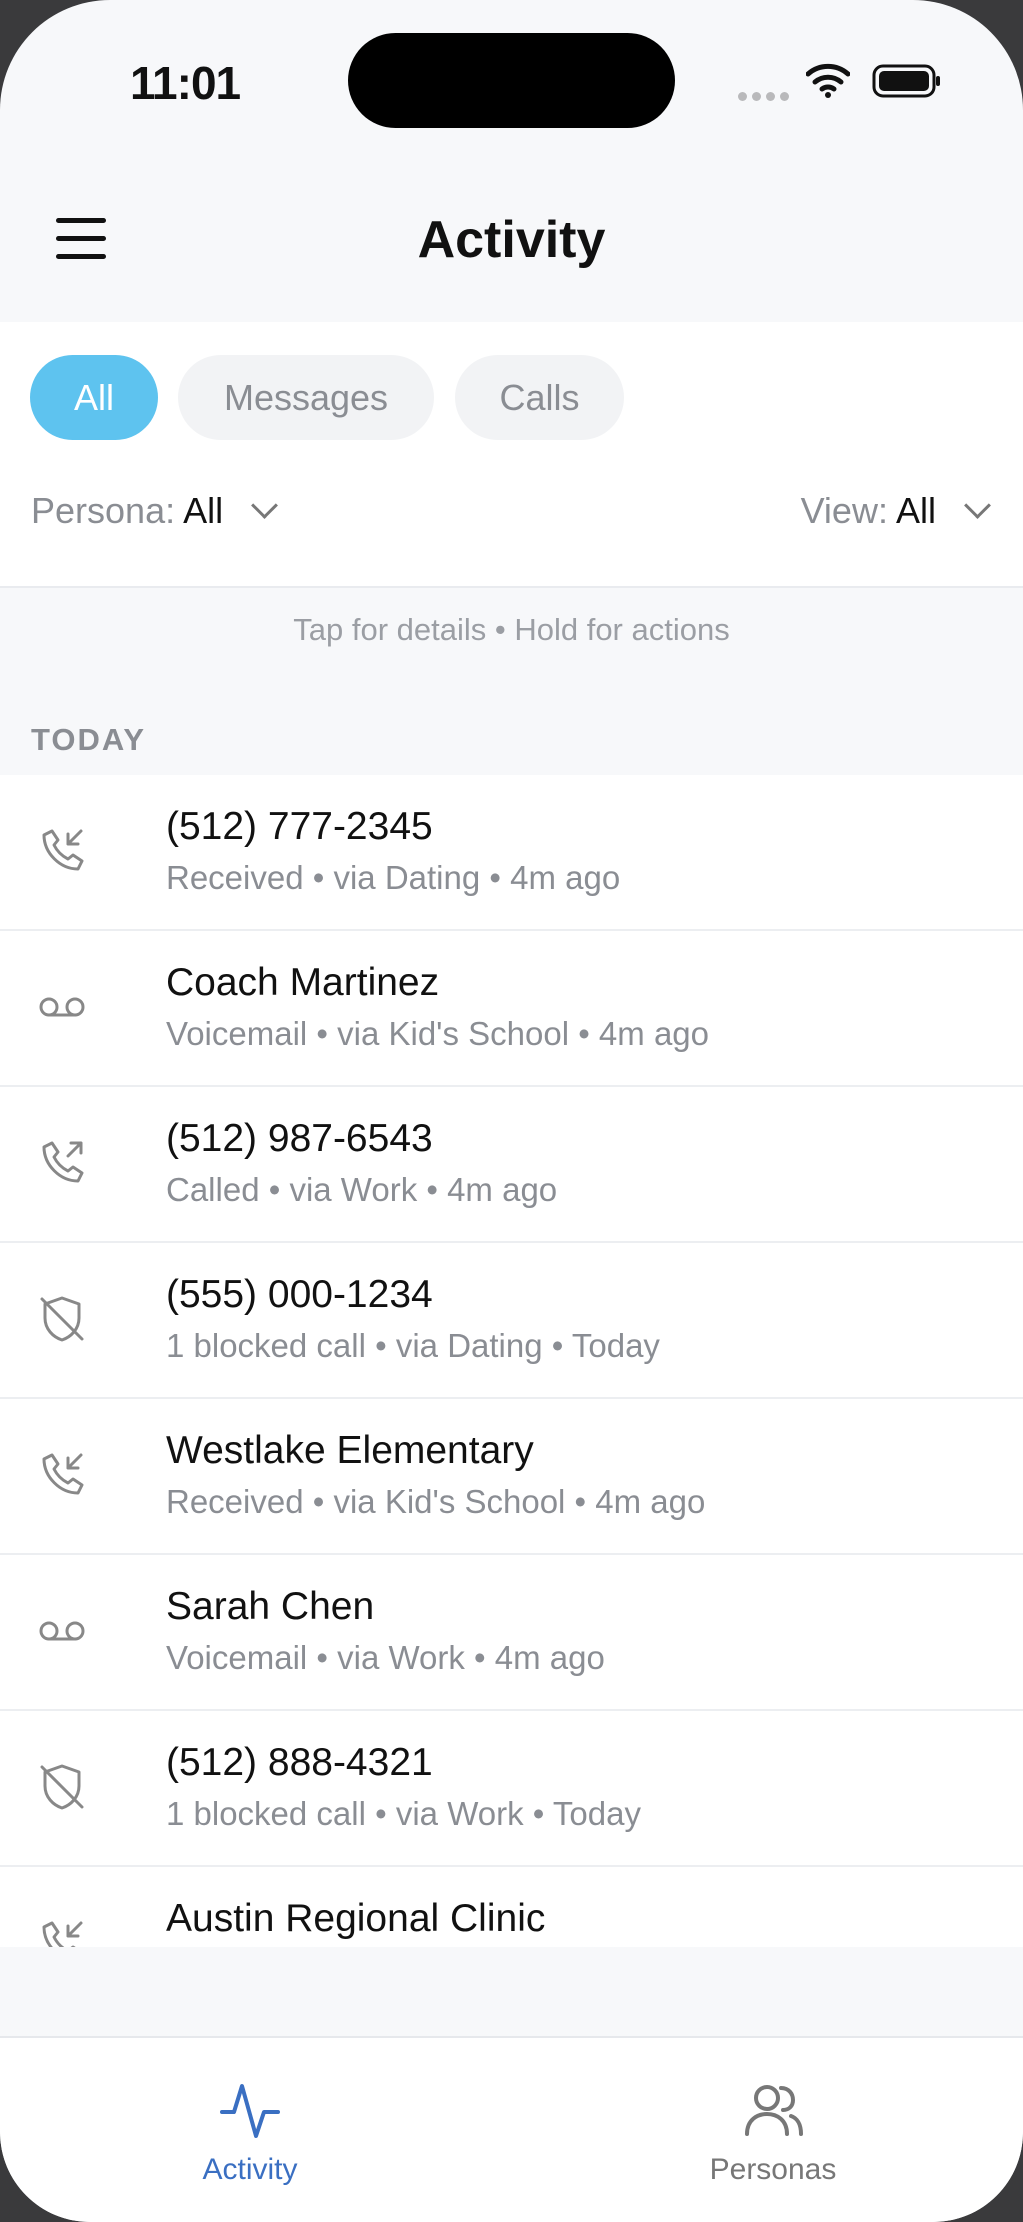 This screenshot has height=2222, width=1023. I want to click on activity-pulse-icon, so click(250, 2111).